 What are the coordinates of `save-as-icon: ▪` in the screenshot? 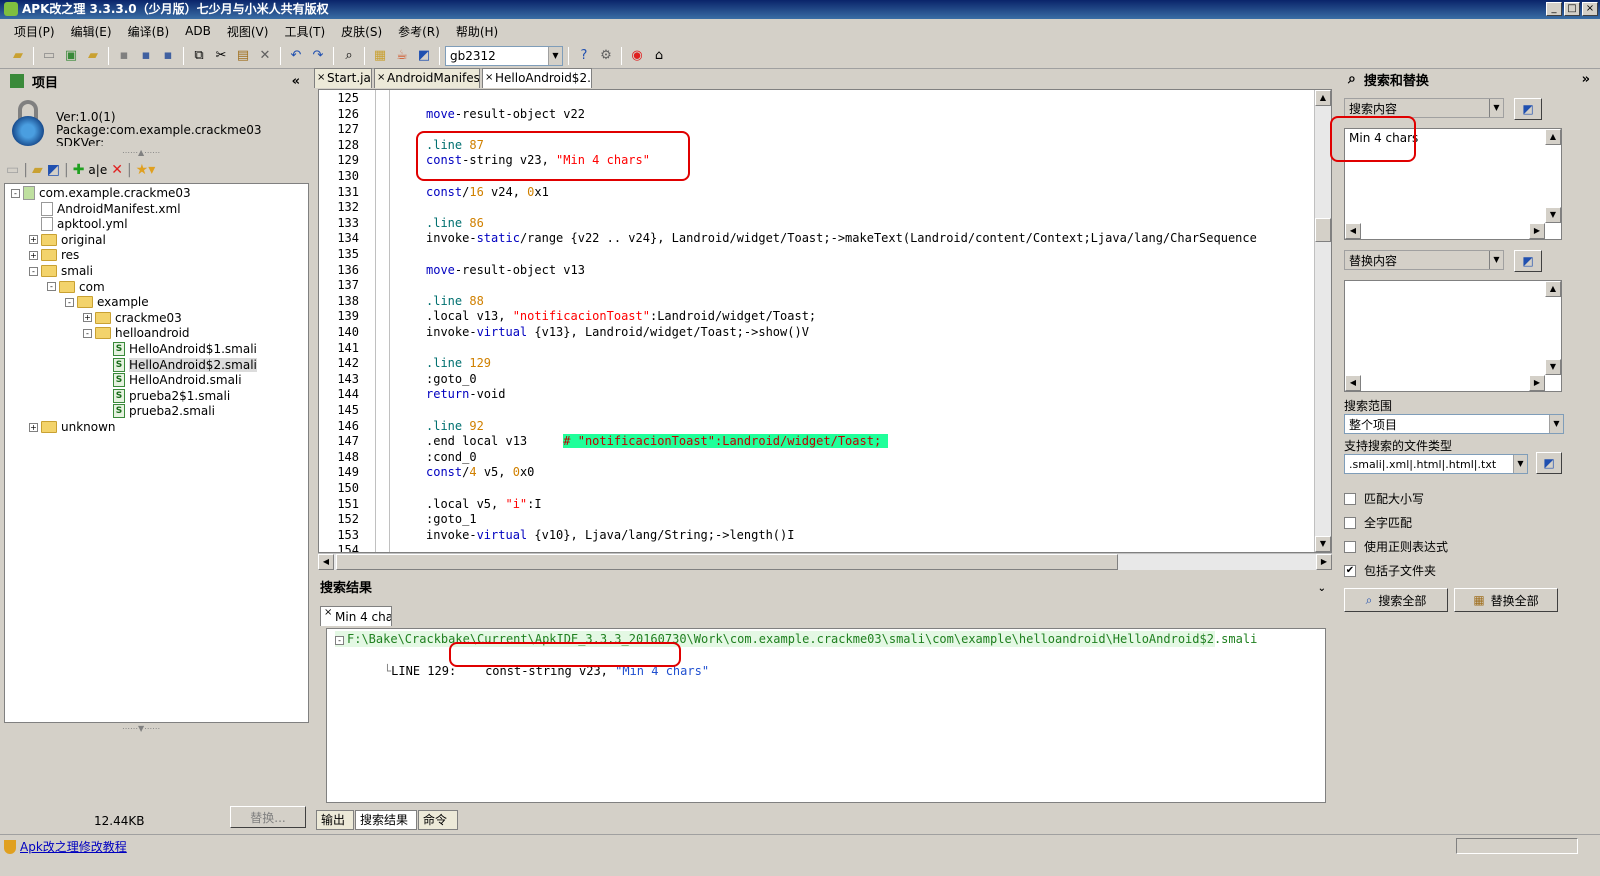 It's located at (146, 56).